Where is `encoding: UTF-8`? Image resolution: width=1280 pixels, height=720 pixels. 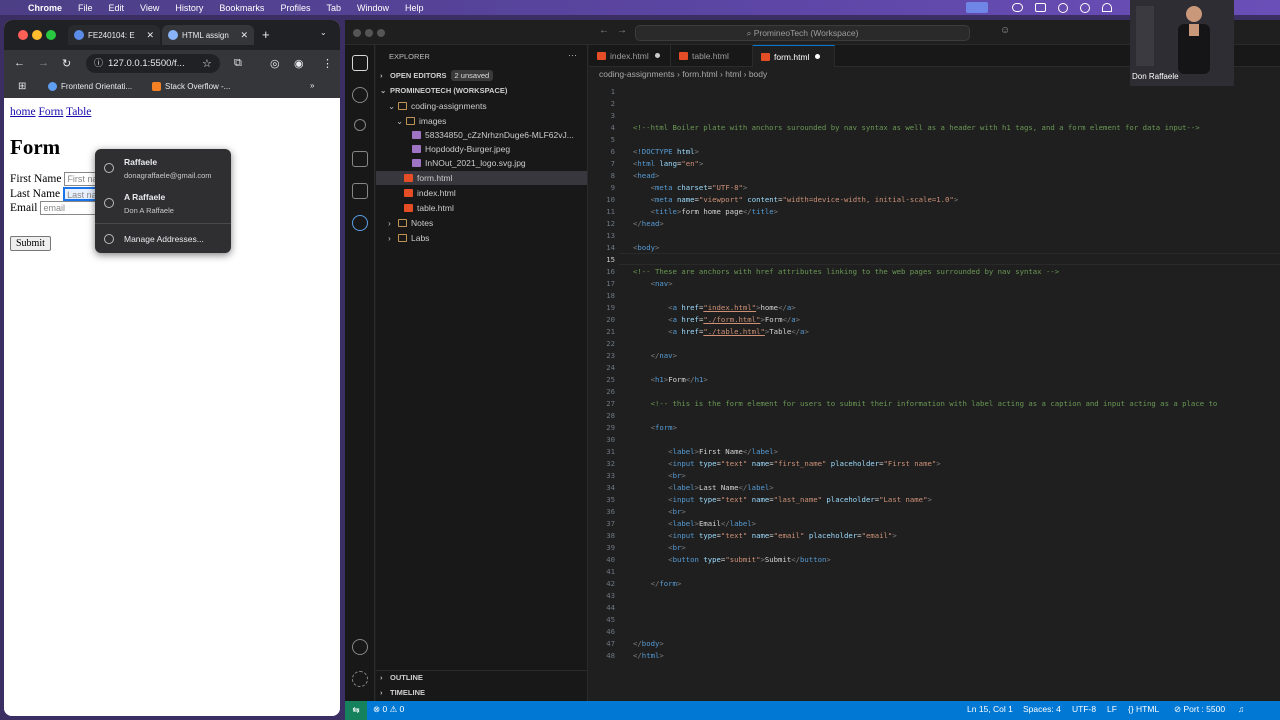
encoding: UTF-8 is located at coordinates (1084, 709).